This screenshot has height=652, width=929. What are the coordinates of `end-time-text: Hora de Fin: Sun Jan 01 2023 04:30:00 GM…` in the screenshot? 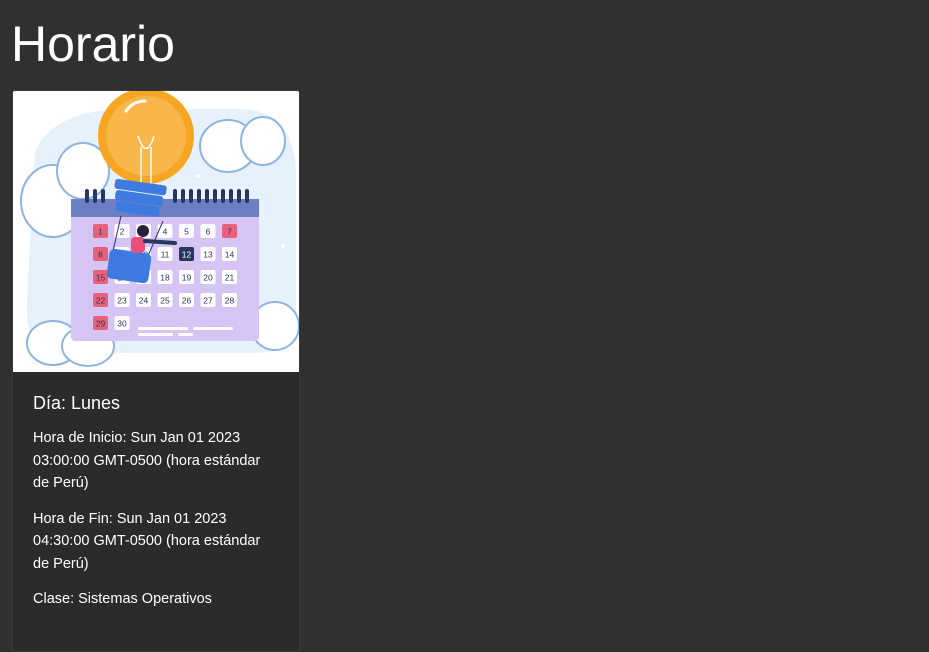 It's located at (147, 541).